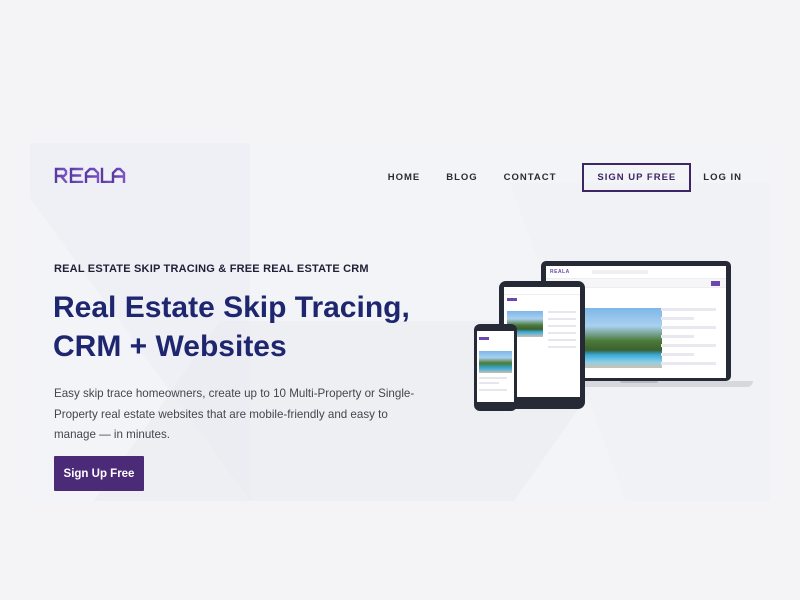 The height and width of the screenshot is (600, 800). Describe the element at coordinates (542, 291) in the screenshot. I see `tablet-topbar` at that location.